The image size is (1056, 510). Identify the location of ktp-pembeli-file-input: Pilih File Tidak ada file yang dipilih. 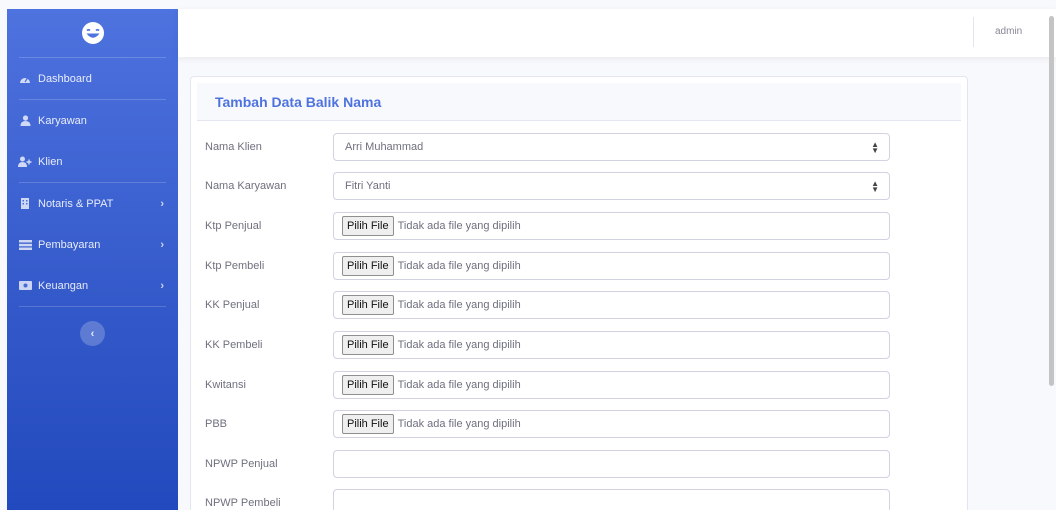
(611, 266).